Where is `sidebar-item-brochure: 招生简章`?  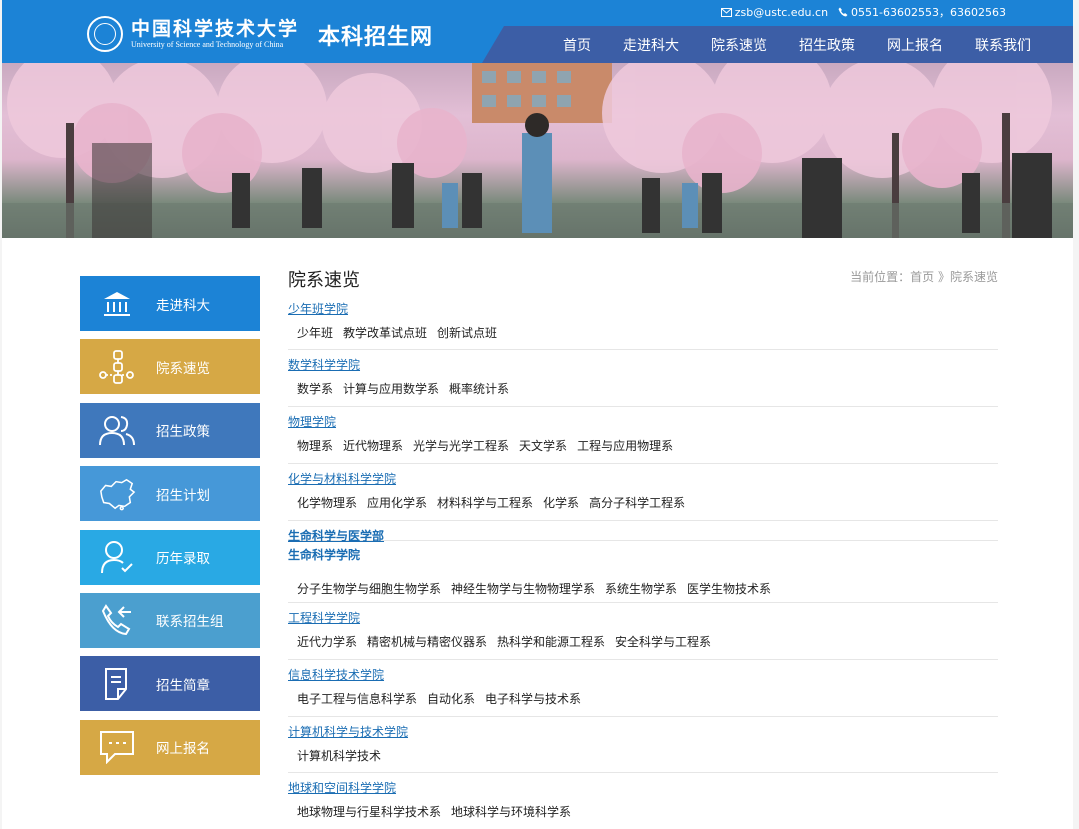 sidebar-item-brochure: 招生简章 is located at coordinates (170, 684).